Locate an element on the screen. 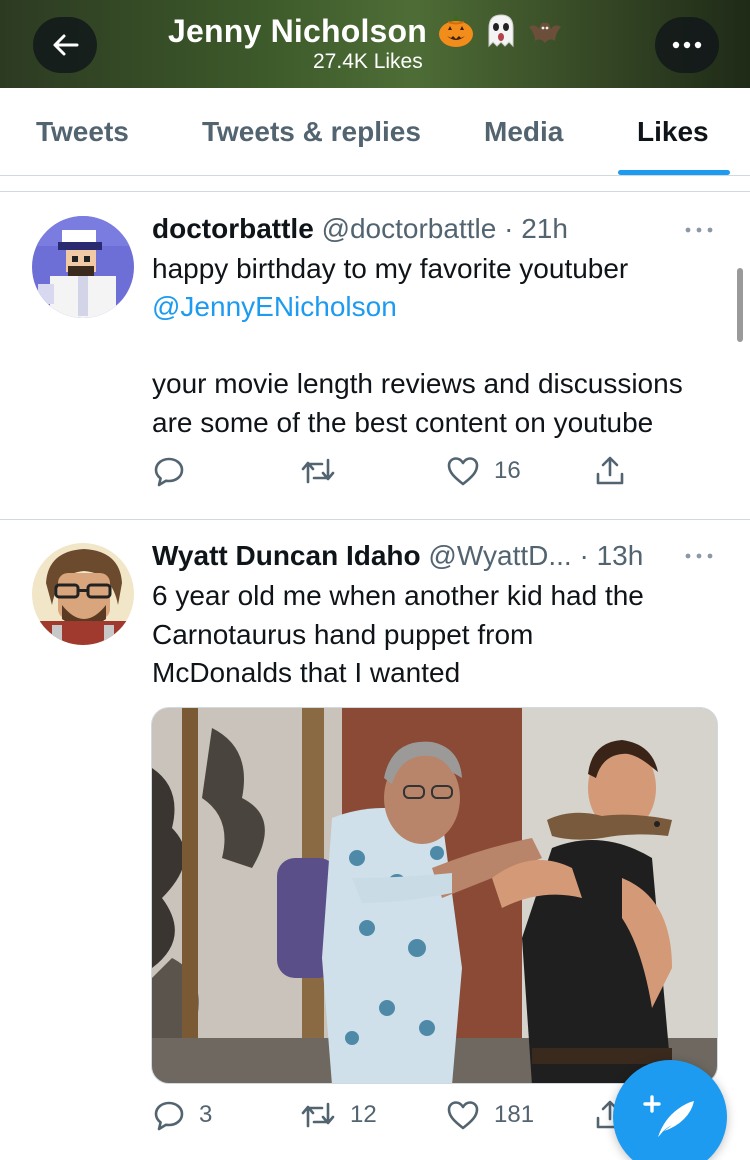 The width and height of the screenshot is (750, 1160). more-horizontal-icon is located at coordinates (687, 45).